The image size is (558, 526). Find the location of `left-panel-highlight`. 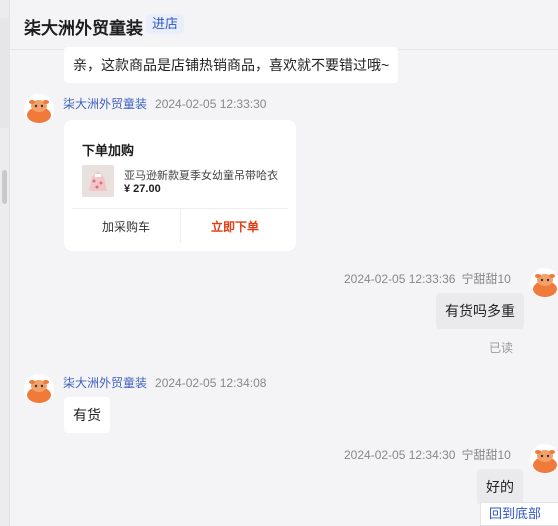

left-panel-highlight is located at coordinates (5, 73).